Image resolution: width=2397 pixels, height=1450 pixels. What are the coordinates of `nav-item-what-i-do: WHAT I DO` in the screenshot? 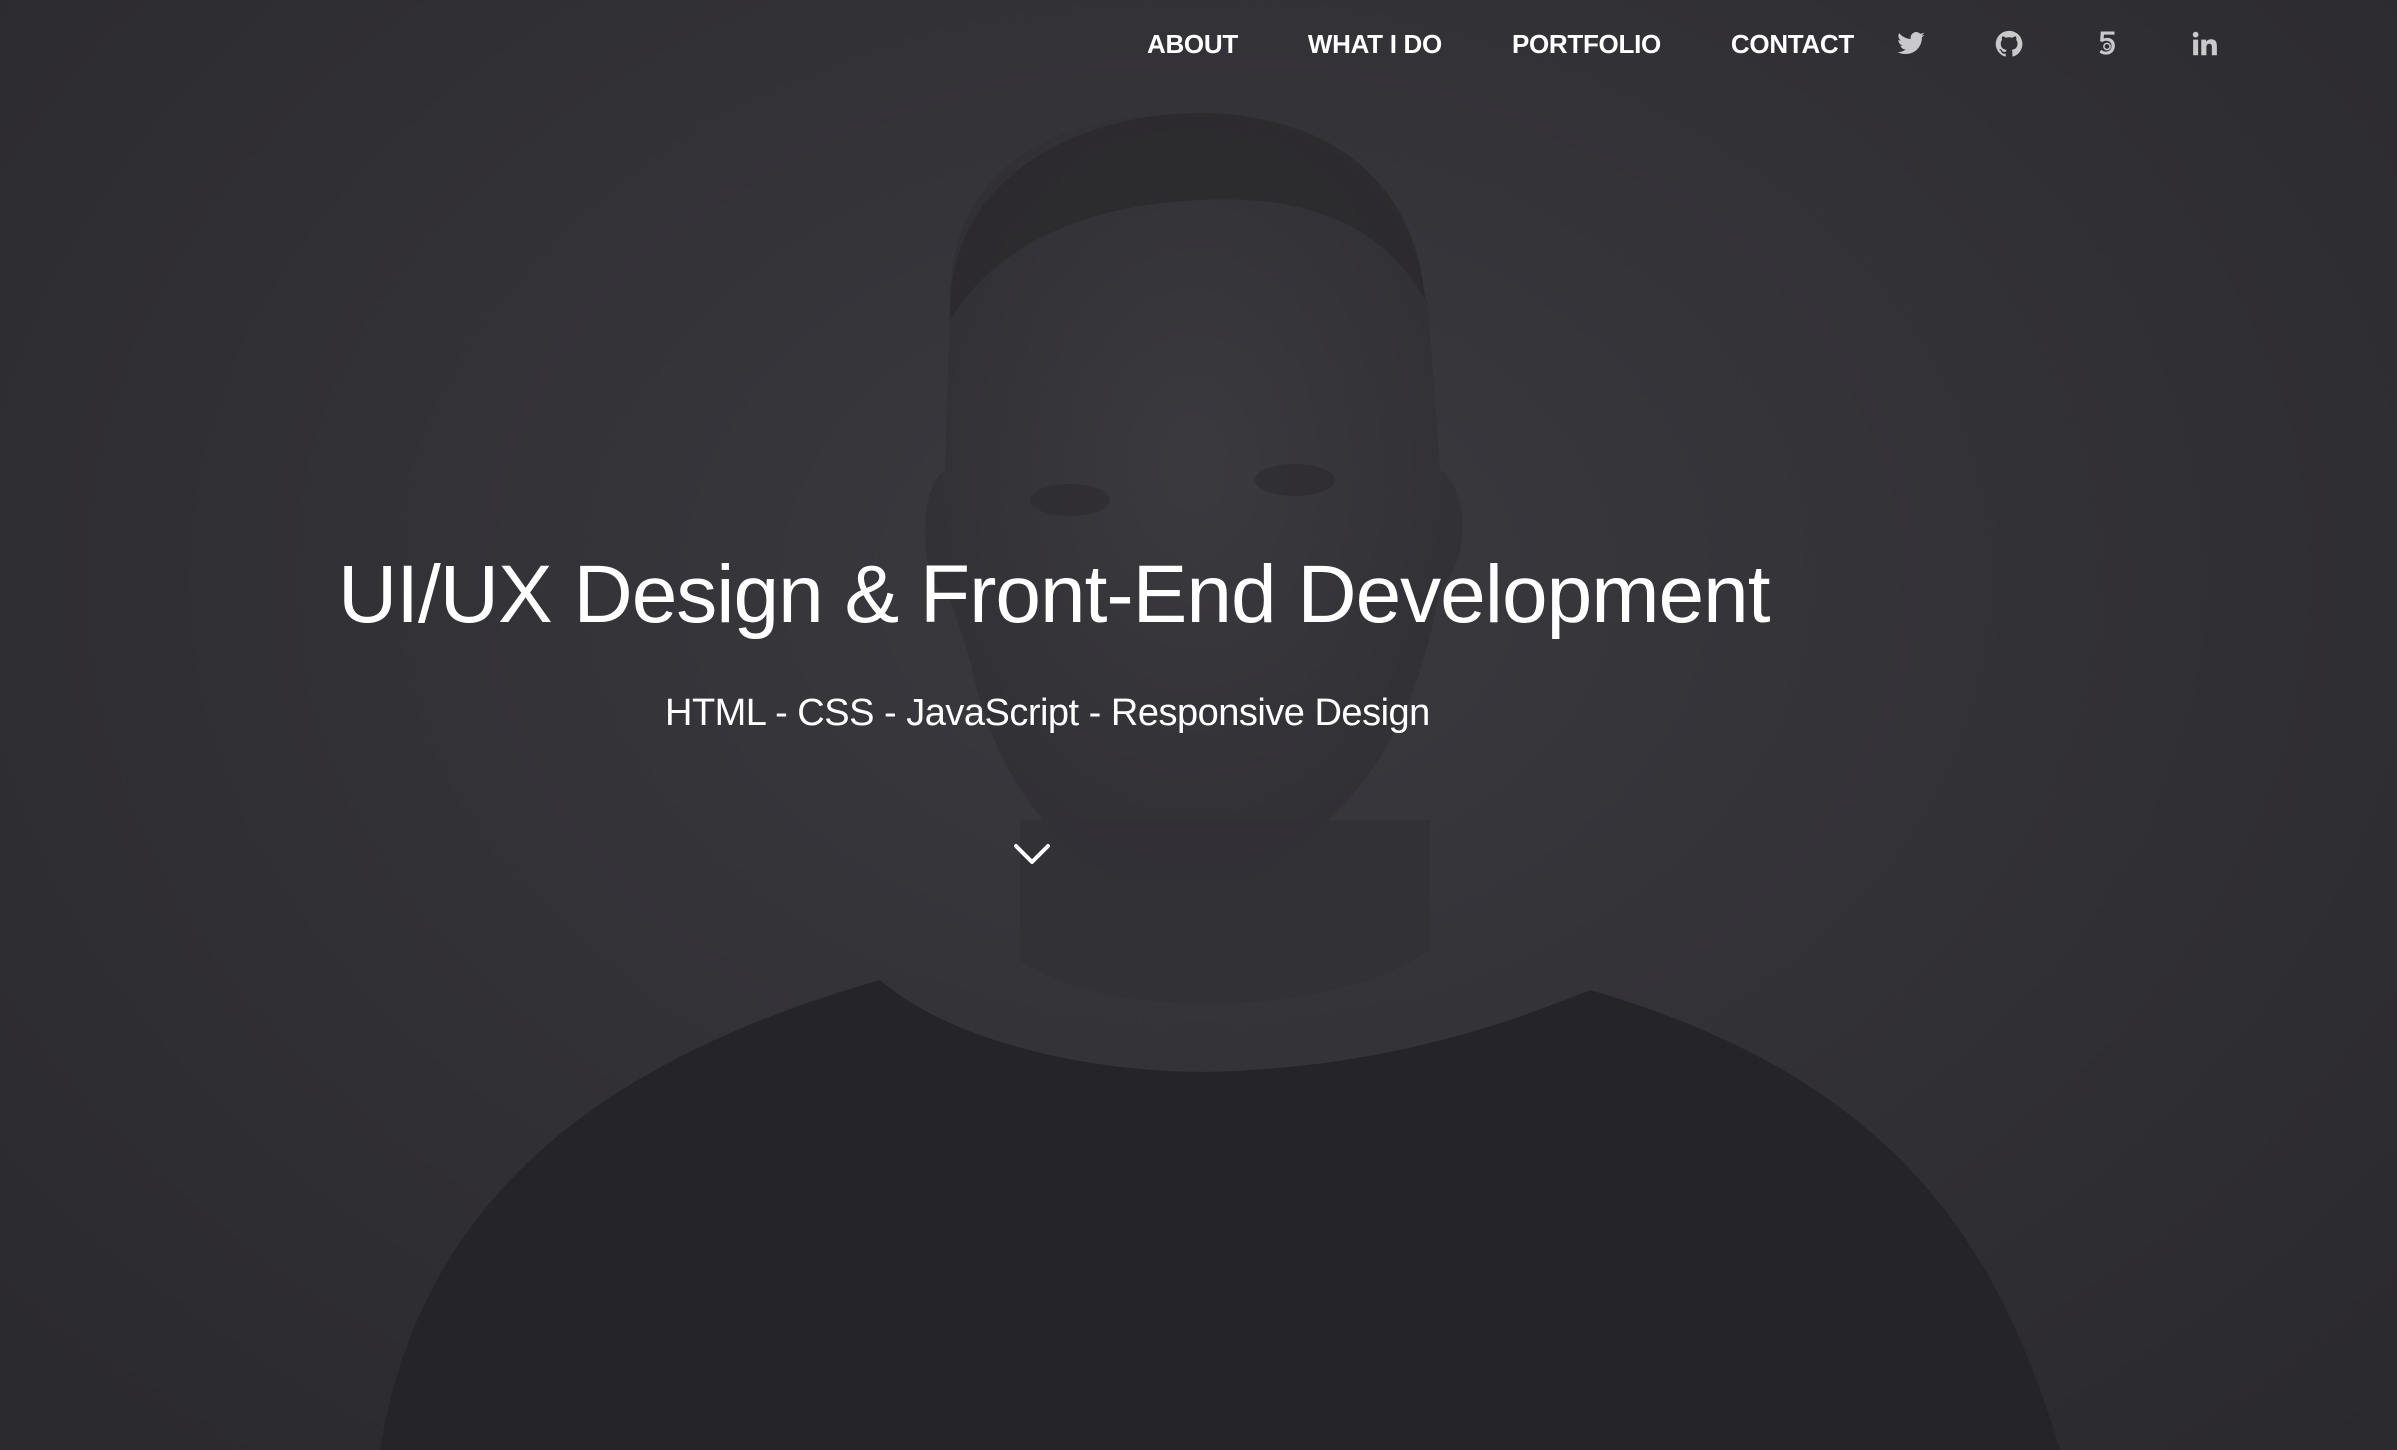 It's located at (1375, 44).